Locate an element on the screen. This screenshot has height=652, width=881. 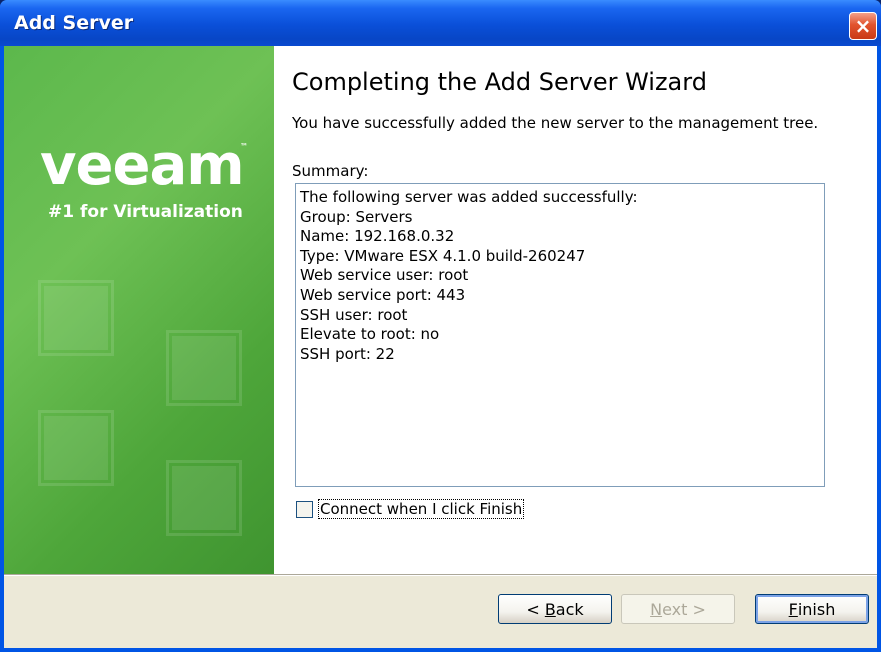
summary-line: SSH port: 22 is located at coordinates (347, 353).